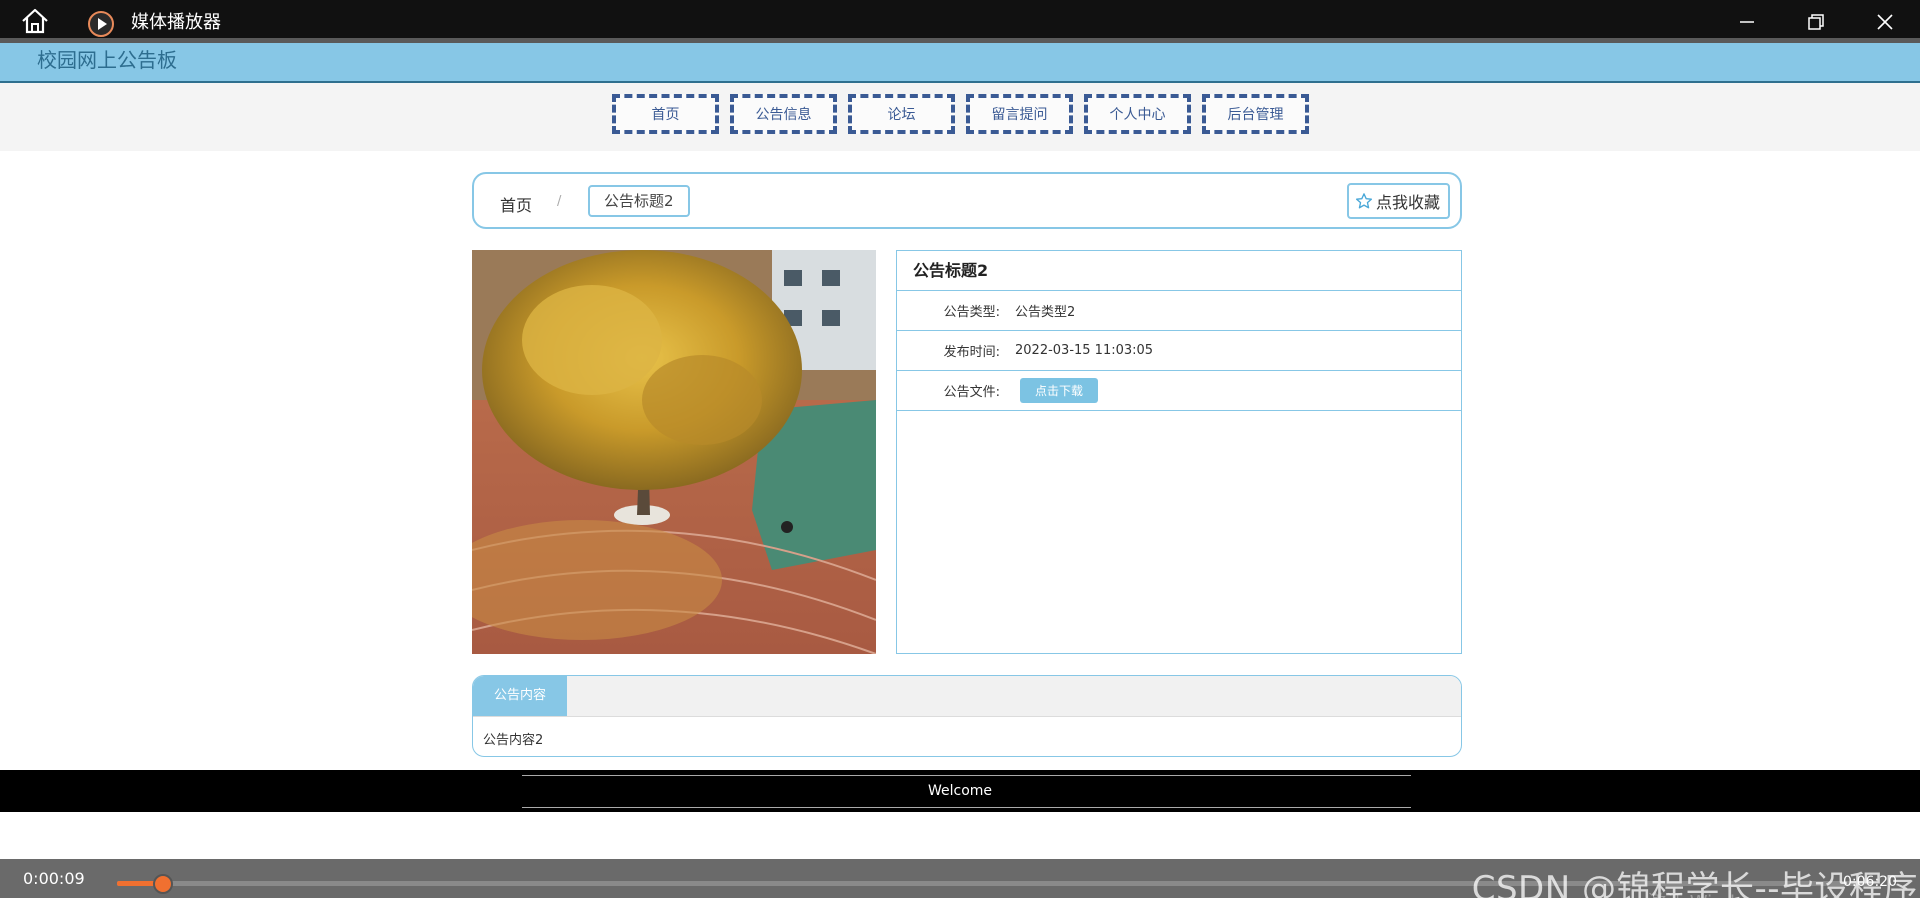 The height and width of the screenshot is (914, 1920). Describe the element at coordinates (516, 204) in the screenshot. I see `breadcrumb-home: 首页` at that location.